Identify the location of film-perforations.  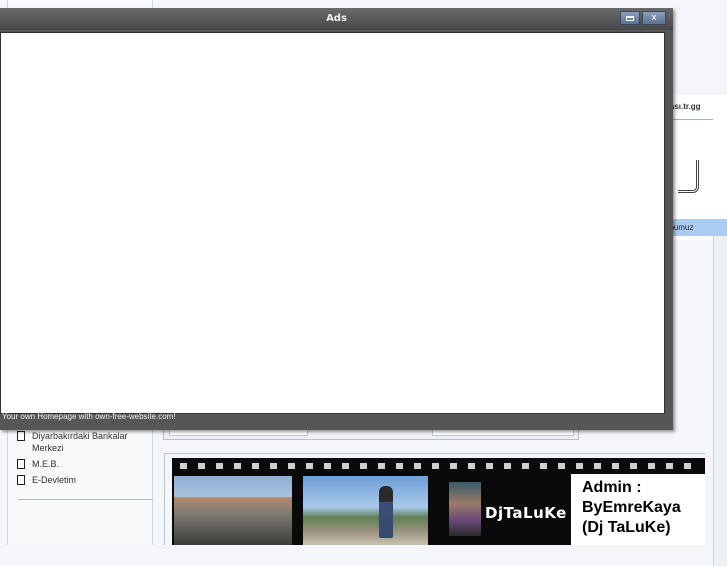
(435, 466).